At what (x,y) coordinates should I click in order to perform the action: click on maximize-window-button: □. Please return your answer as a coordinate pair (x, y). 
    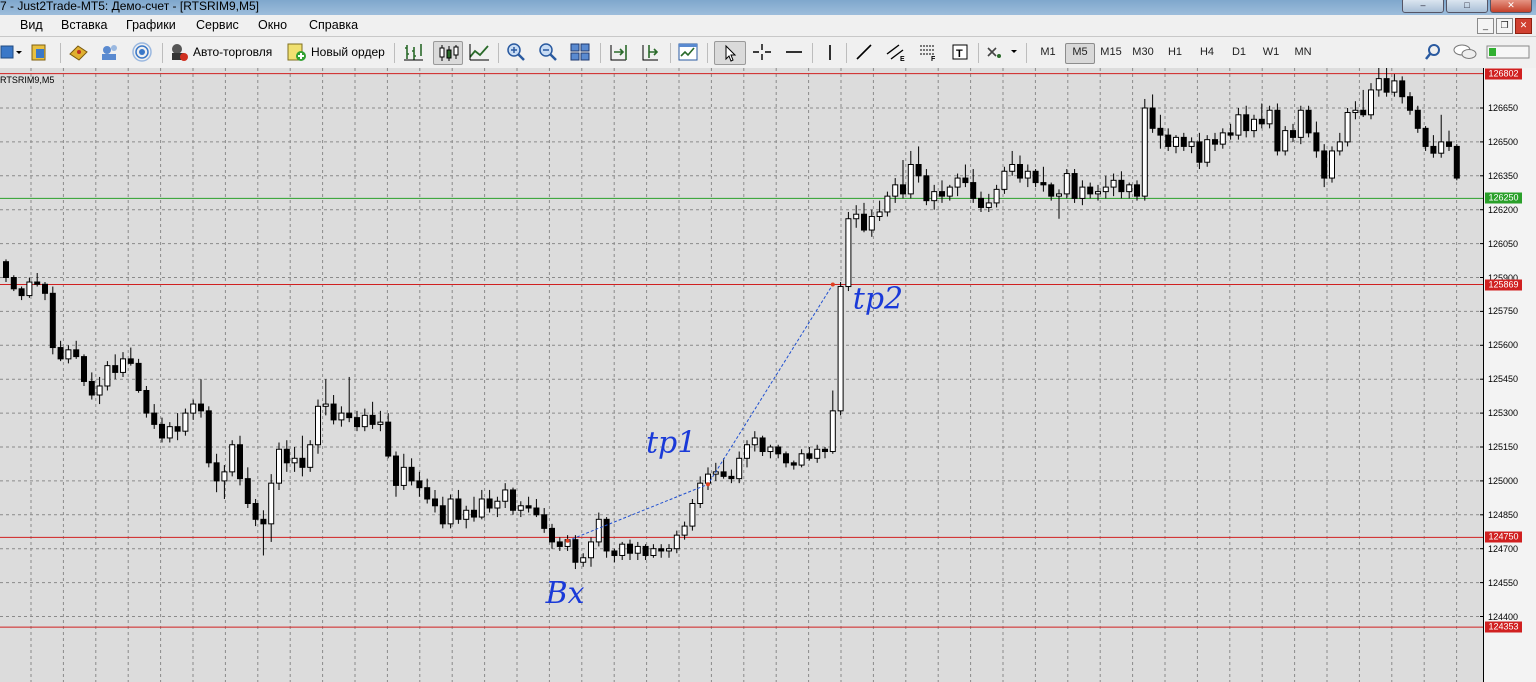
    Looking at the image, I should click on (1467, 6).